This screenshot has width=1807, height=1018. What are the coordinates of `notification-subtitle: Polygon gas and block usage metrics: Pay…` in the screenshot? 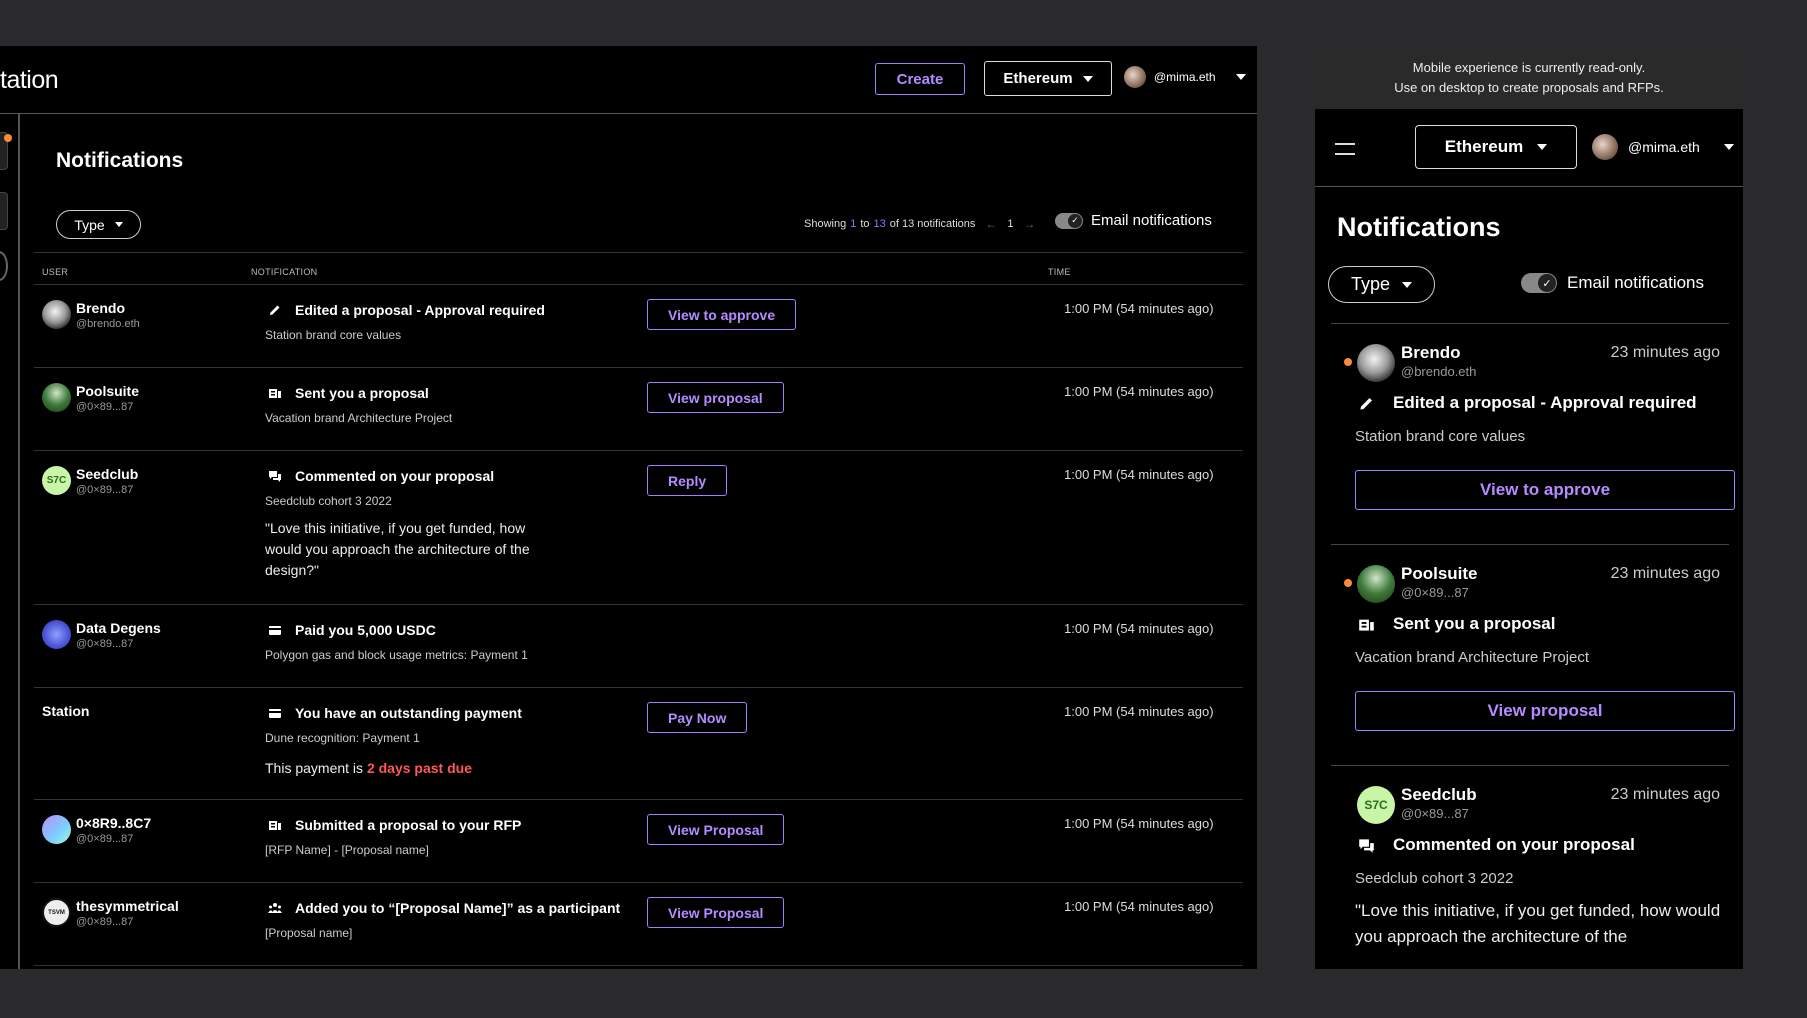 It's located at (396, 655).